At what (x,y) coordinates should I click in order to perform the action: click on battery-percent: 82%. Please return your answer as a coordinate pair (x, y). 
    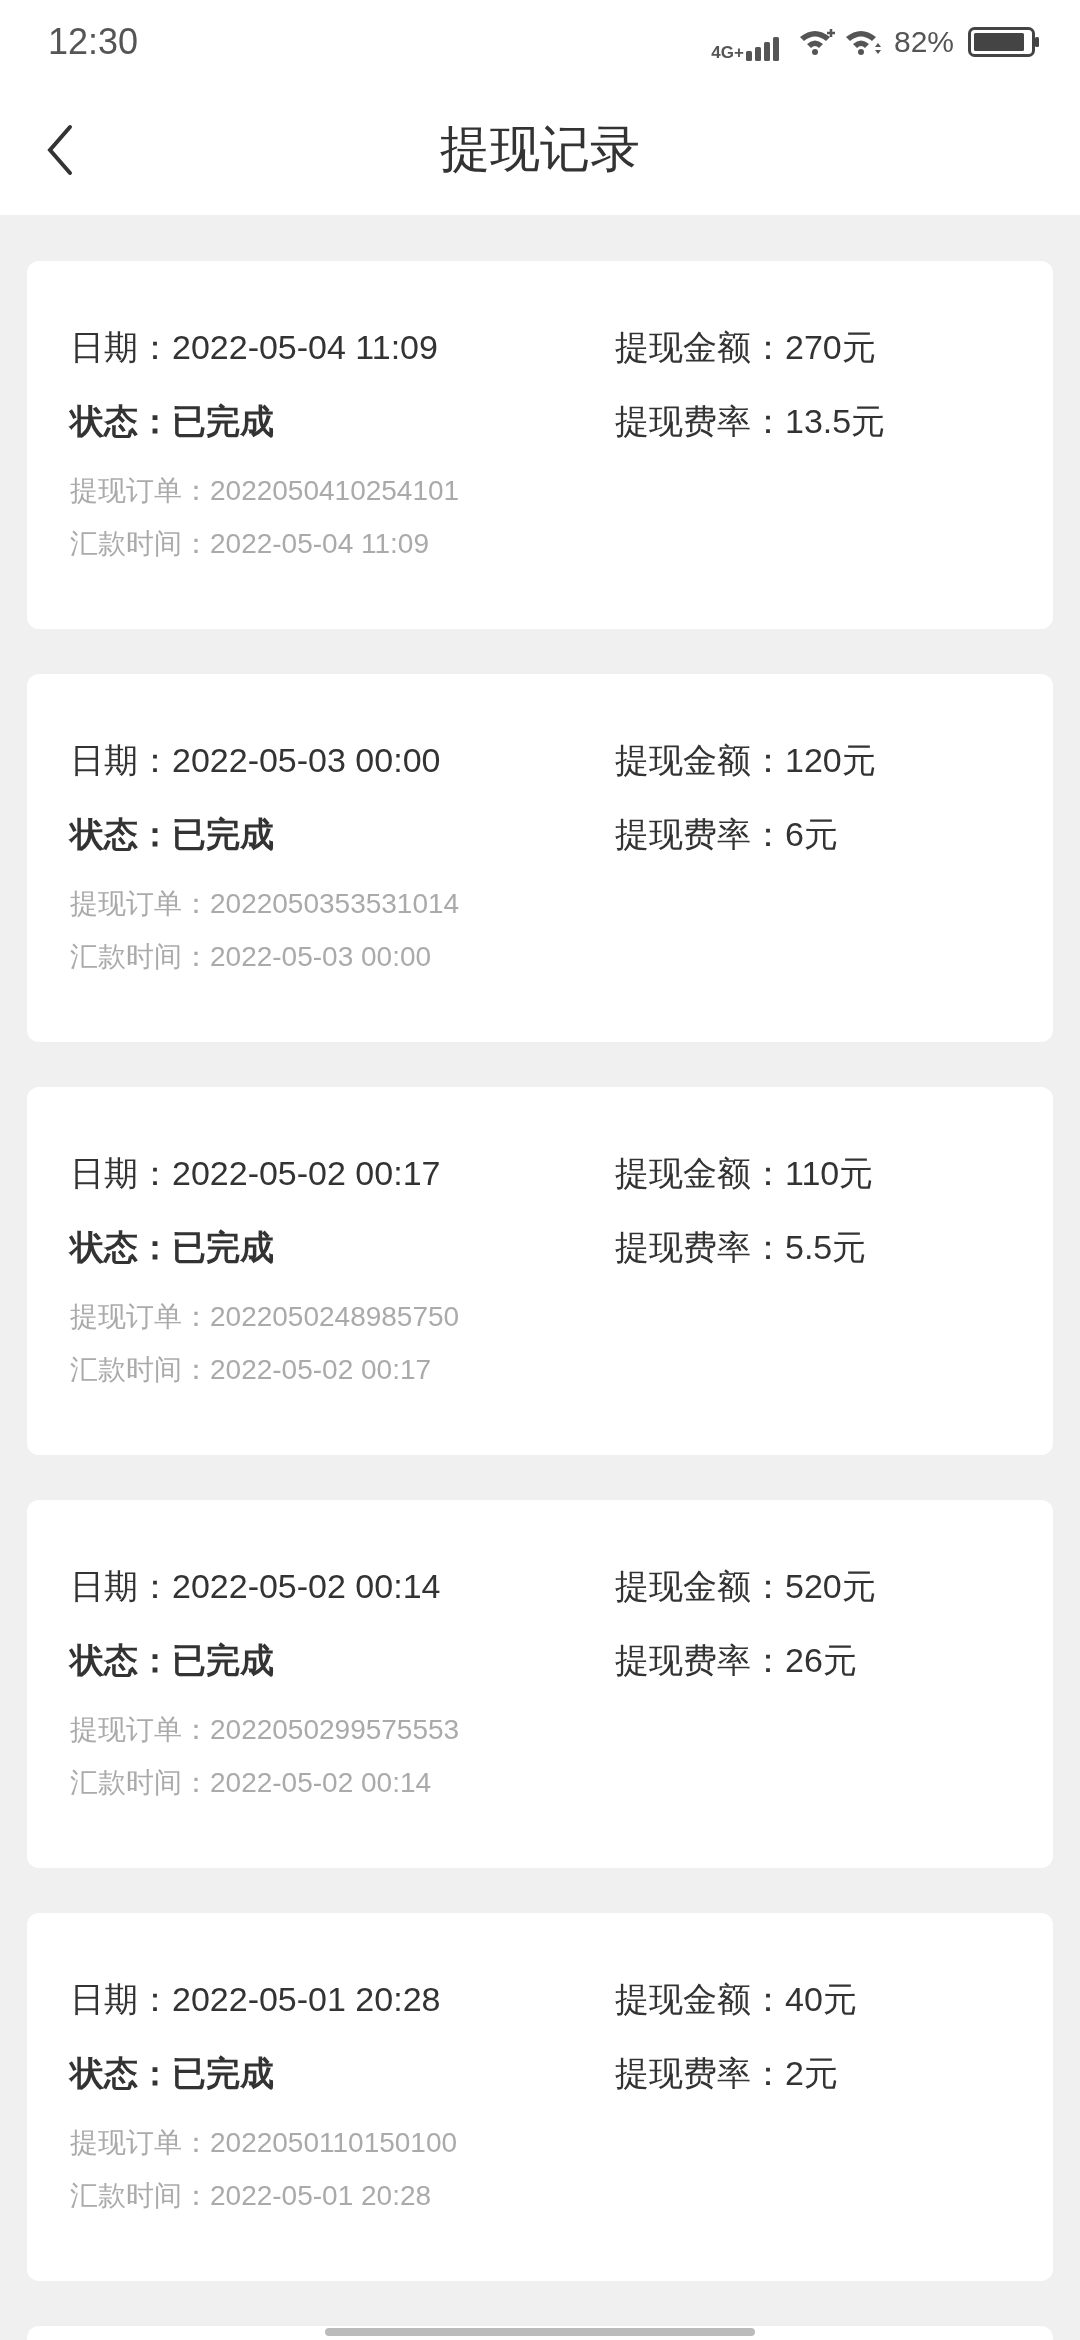
    Looking at the image, I should click on (923, 42).